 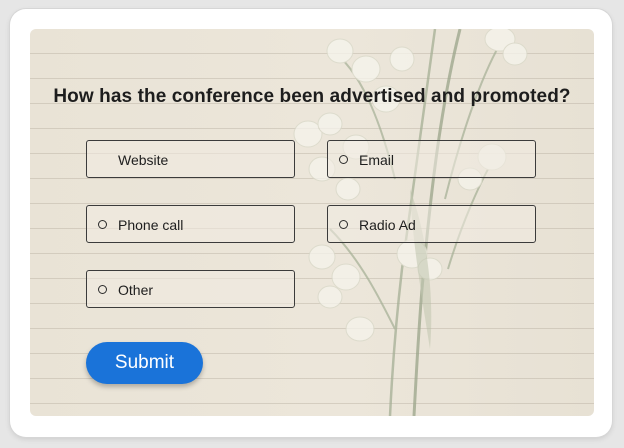 What do you see at coordinates (144, 363) in the screenshot?
I see `submit-button: Submit` at bounding box center [144, 363].